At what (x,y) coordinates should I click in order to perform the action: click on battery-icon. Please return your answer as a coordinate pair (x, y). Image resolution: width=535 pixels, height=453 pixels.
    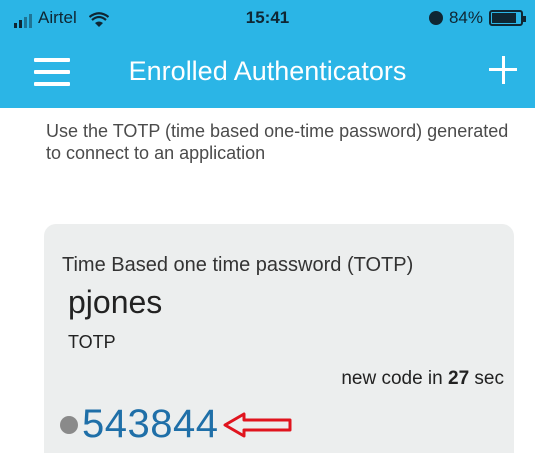
    Looking at the image, I should click on (507, 18).